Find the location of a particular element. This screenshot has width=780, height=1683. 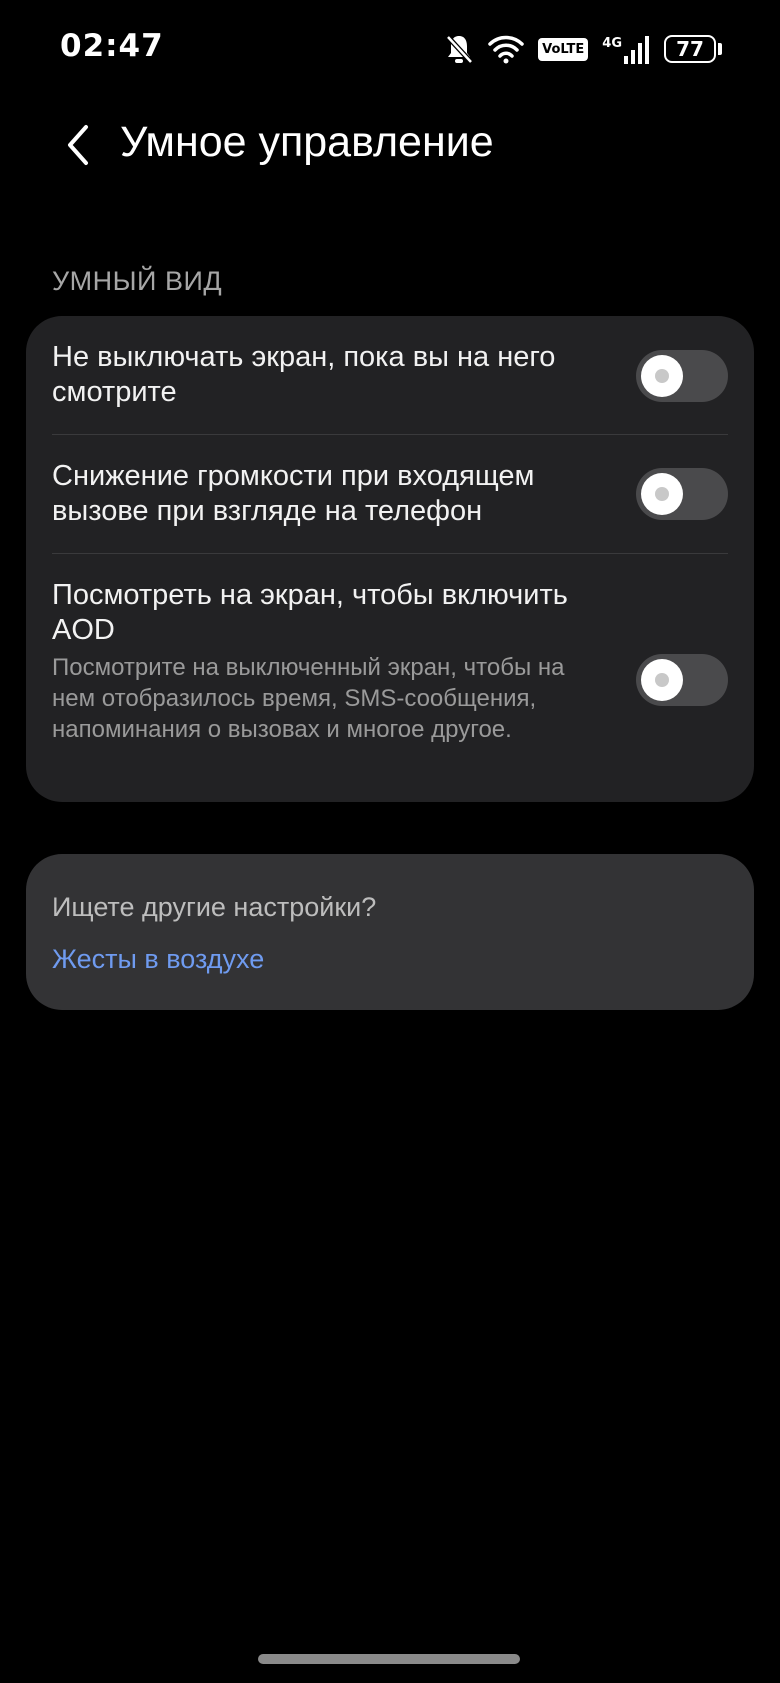

app-header: Умное управление is located at coordinates (390, 145).